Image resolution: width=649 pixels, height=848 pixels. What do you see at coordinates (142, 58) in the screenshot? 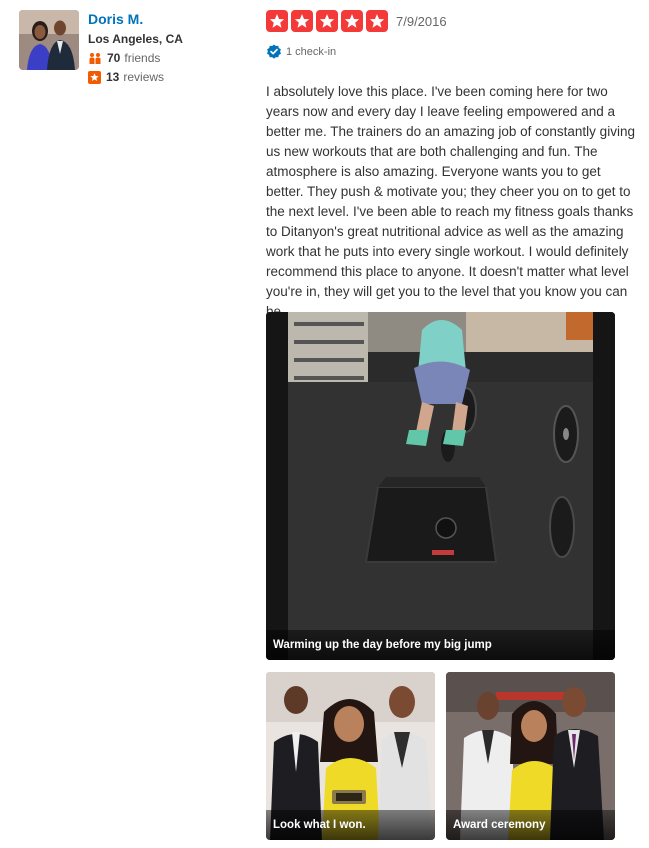
I see `friends-label: friends` at bounding box center [142, 58].